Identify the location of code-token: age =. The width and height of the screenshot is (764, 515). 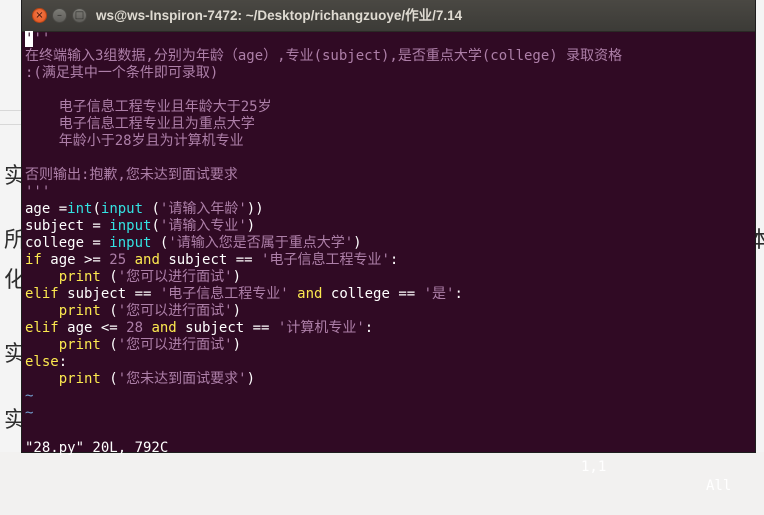
(46, 209).